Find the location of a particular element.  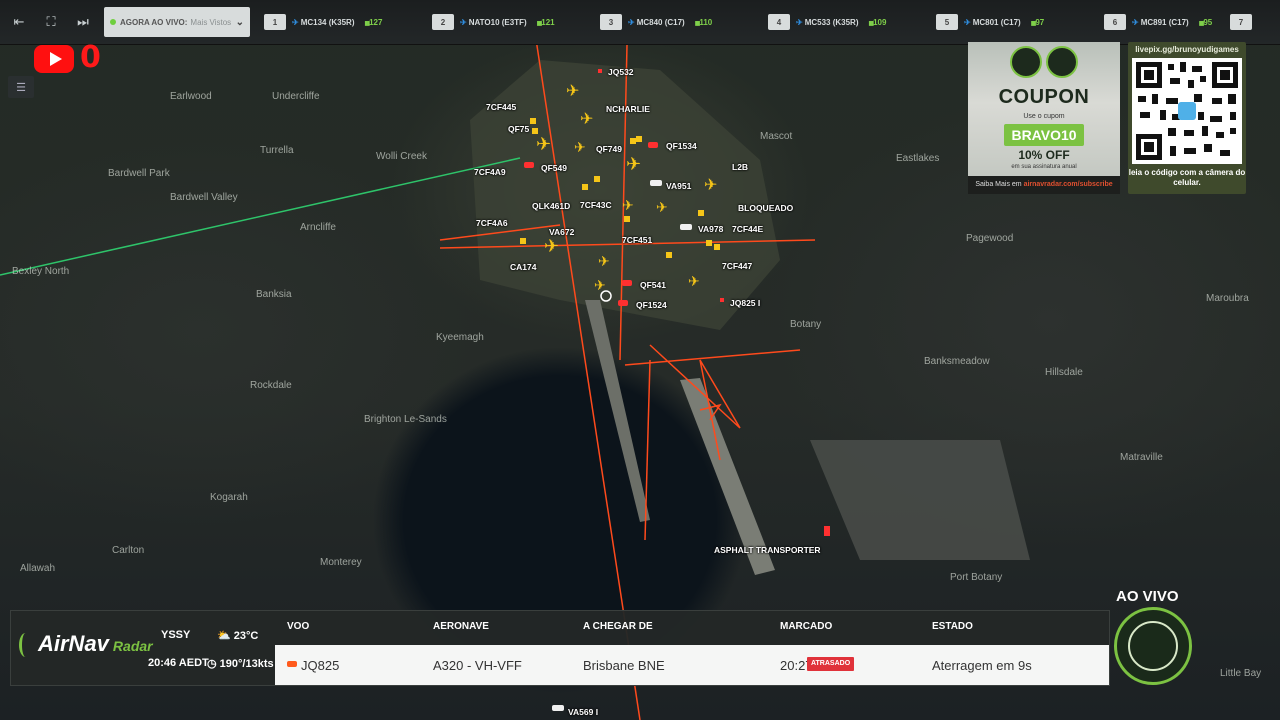

place-label: Pagewood is located at coordinates (990, 238).